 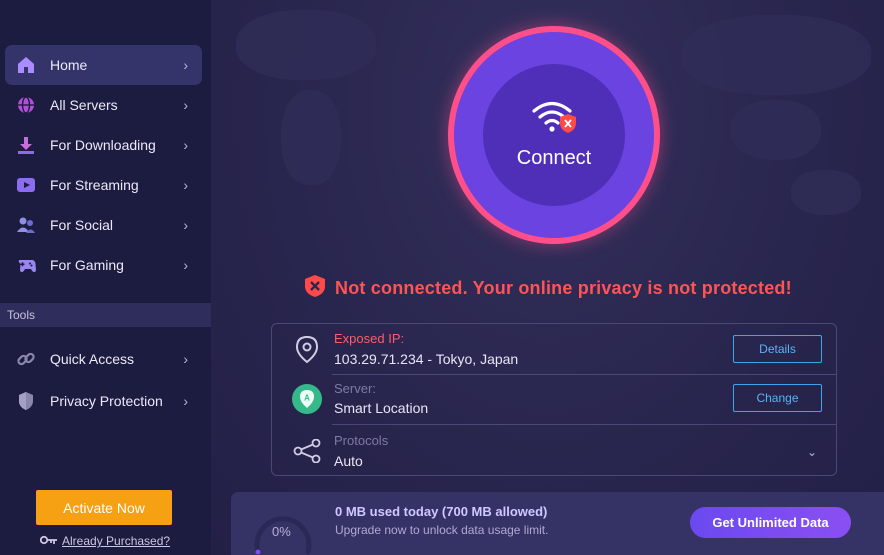 I want to click on sidebar-item-privacy-protection: Privacy Protection ›, so click(x=103, y=401).